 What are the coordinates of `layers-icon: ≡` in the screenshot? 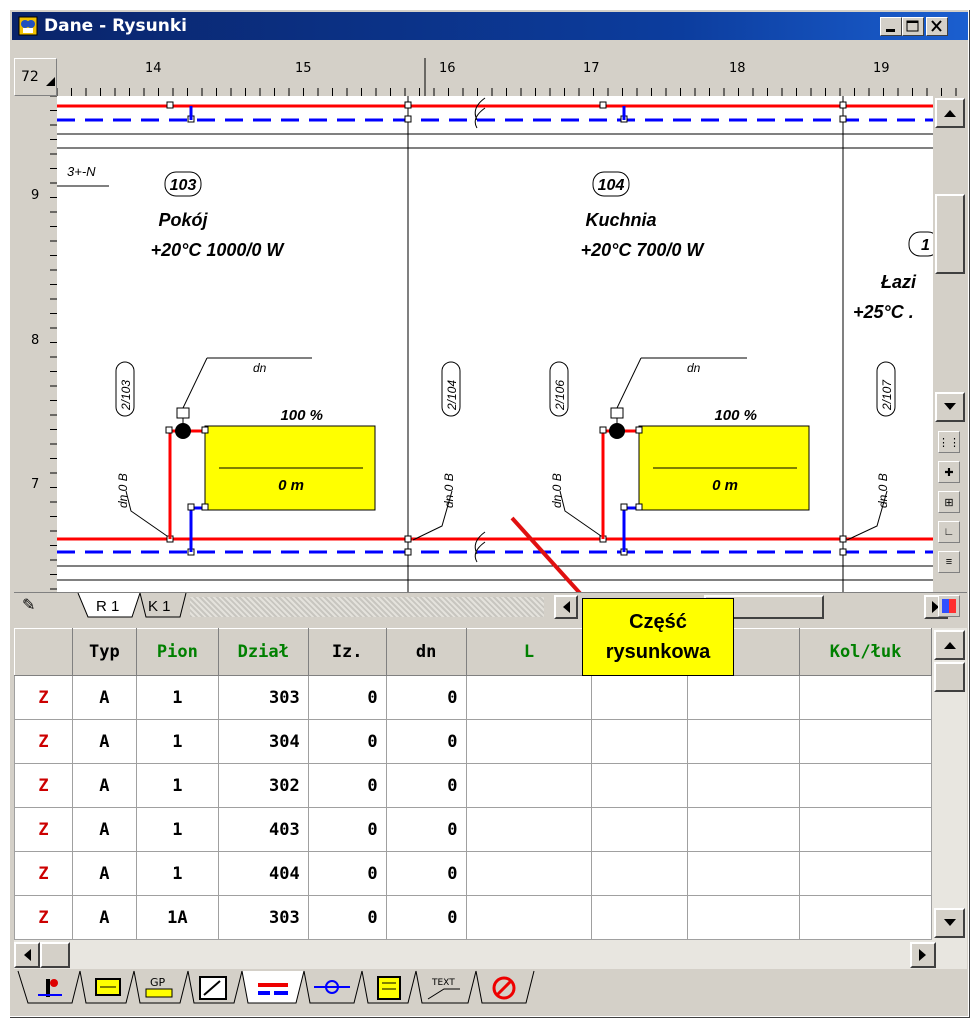 It's located at (949, 562).